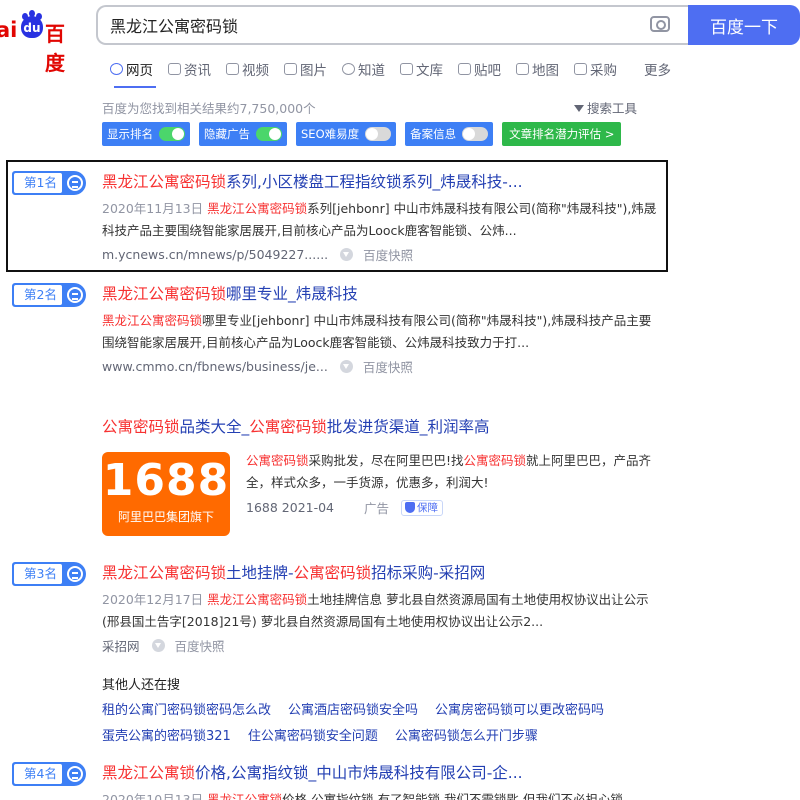  What do you see at coordinates (605, 107) in the screenshot?
I see `search-tools-button: 搜索工具` at bounding box center [605, 107].